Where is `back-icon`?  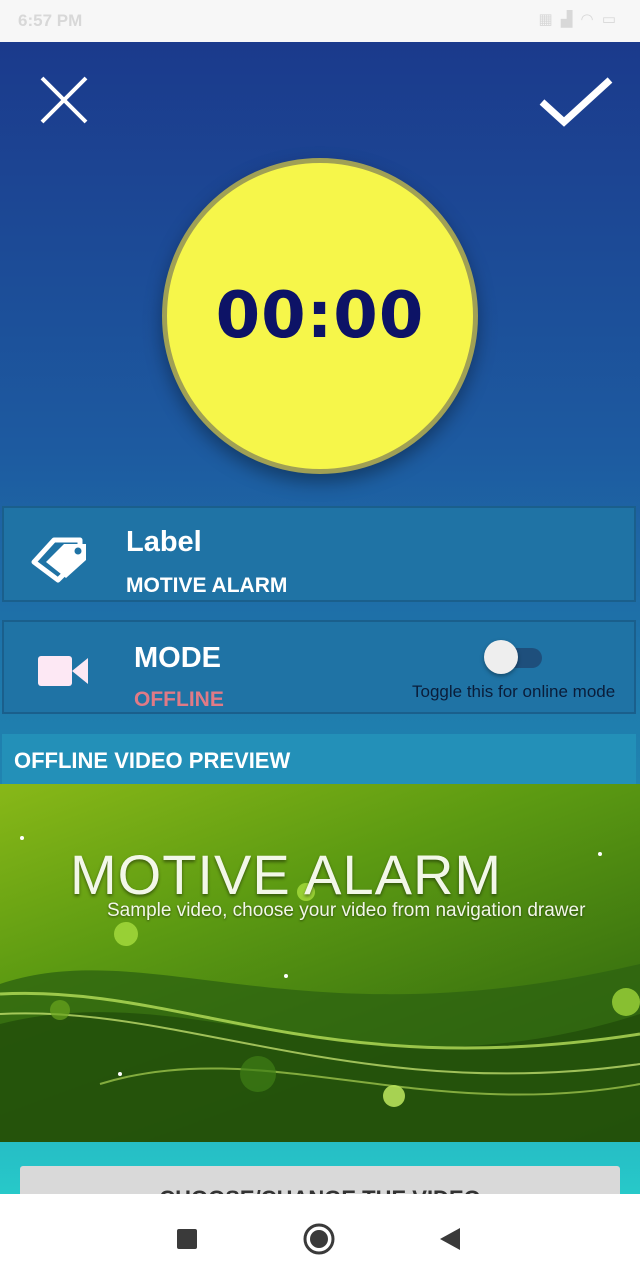 back-icon is located at coordinates (450, 1239).